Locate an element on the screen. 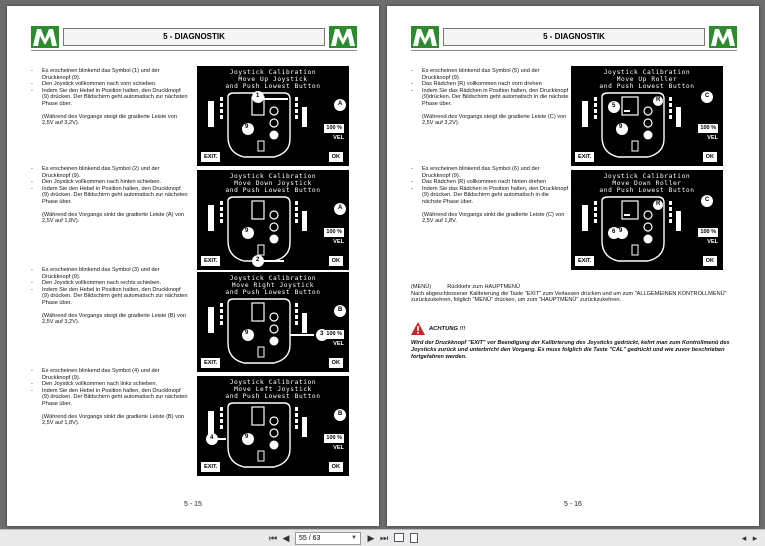 Image resolution: width=765 pixels, height=546 pixels. warning-icon is located at coordinates (418, 328).